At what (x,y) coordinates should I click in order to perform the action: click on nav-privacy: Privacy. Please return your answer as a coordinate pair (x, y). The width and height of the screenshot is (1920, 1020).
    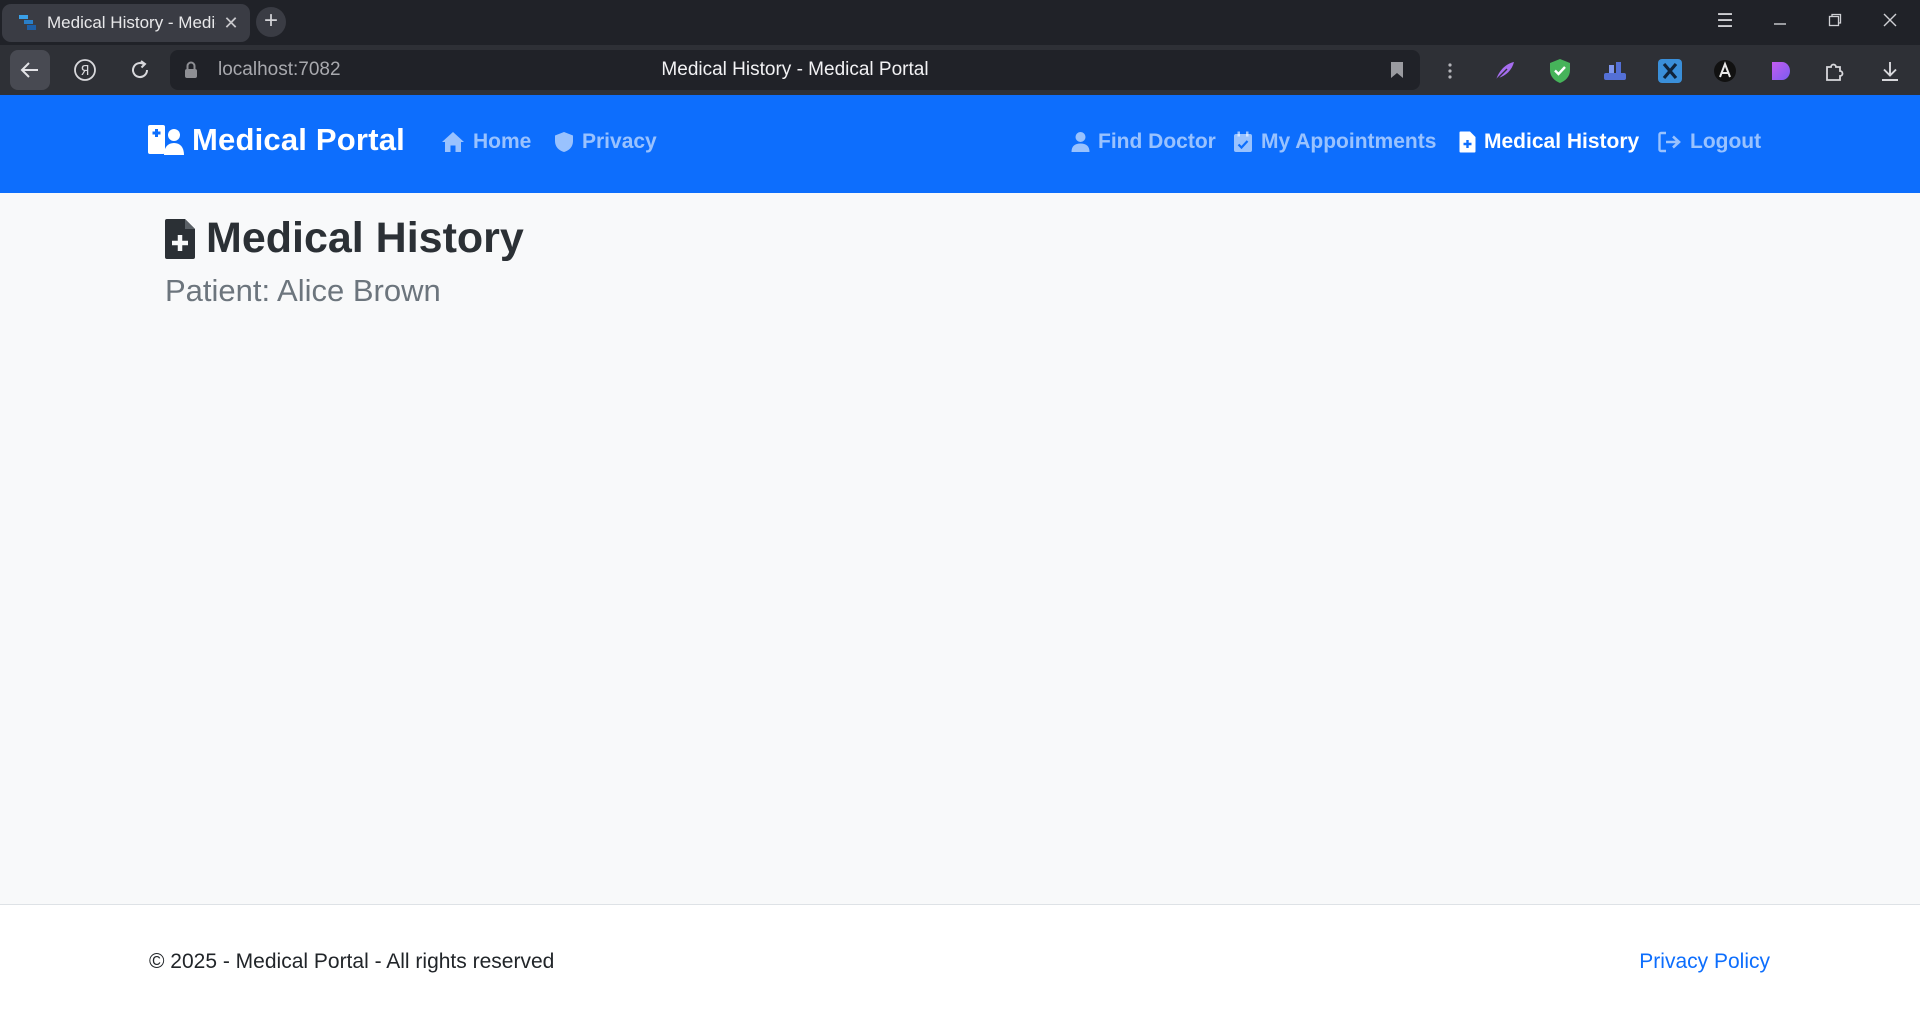
    Looking at the image, I should click on (605, 142).